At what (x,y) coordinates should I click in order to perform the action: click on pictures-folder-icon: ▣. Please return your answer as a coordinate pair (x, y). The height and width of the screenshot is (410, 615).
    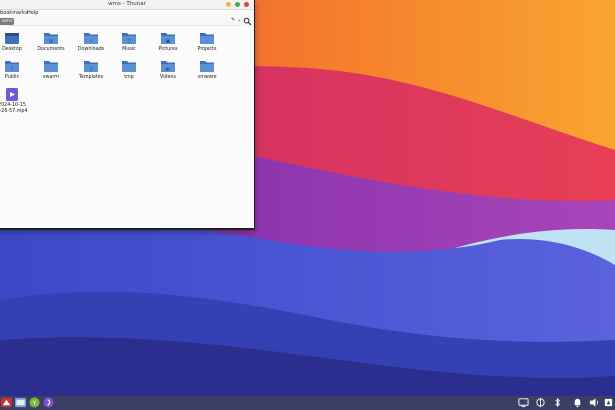
    Looking at the image, I should click on (168, 38).